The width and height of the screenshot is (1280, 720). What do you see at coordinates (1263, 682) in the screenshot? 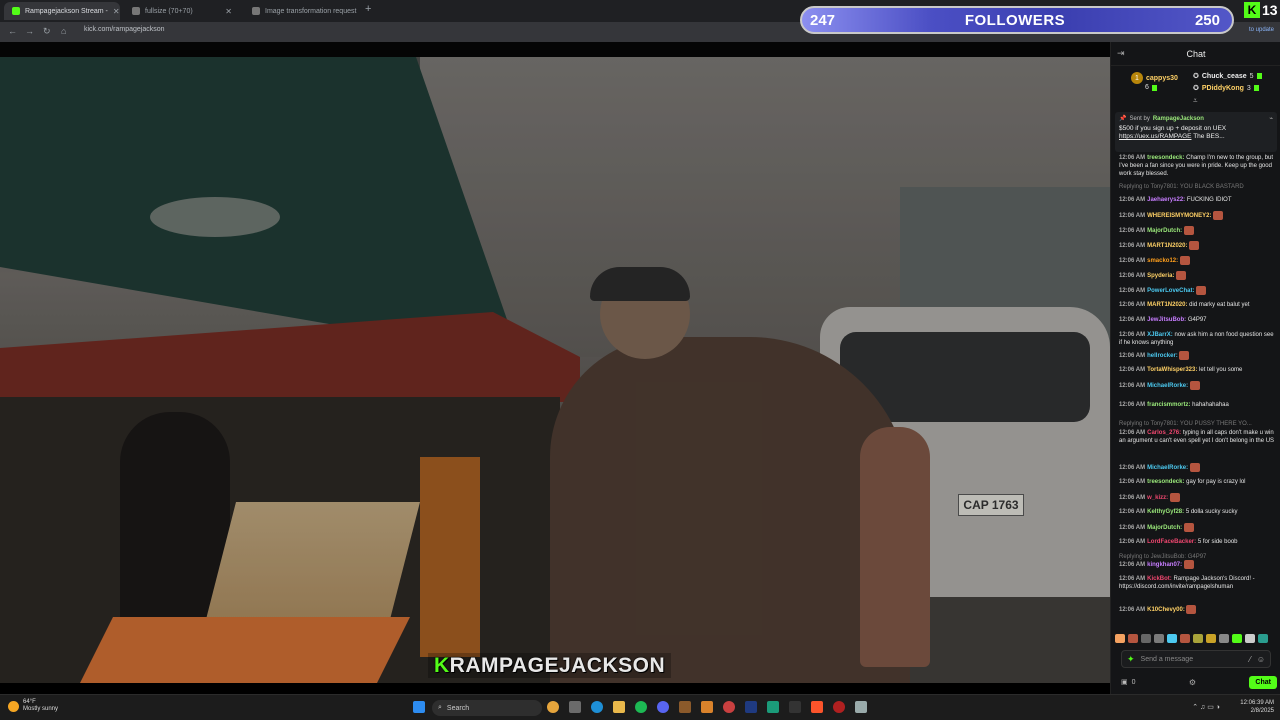
I see `send-chat-button: Chat` at bounding box center [1263, 682].